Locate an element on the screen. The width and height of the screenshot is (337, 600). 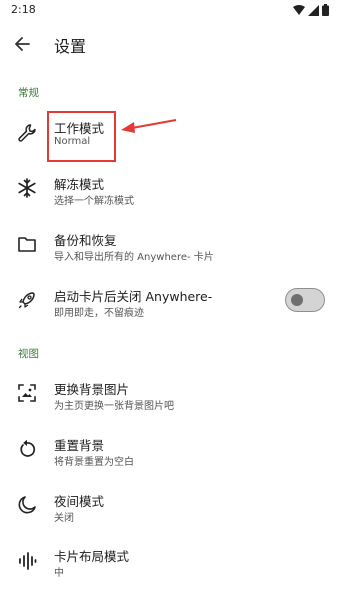
section-header-general: 常规 is located at coordinates (28, 93).